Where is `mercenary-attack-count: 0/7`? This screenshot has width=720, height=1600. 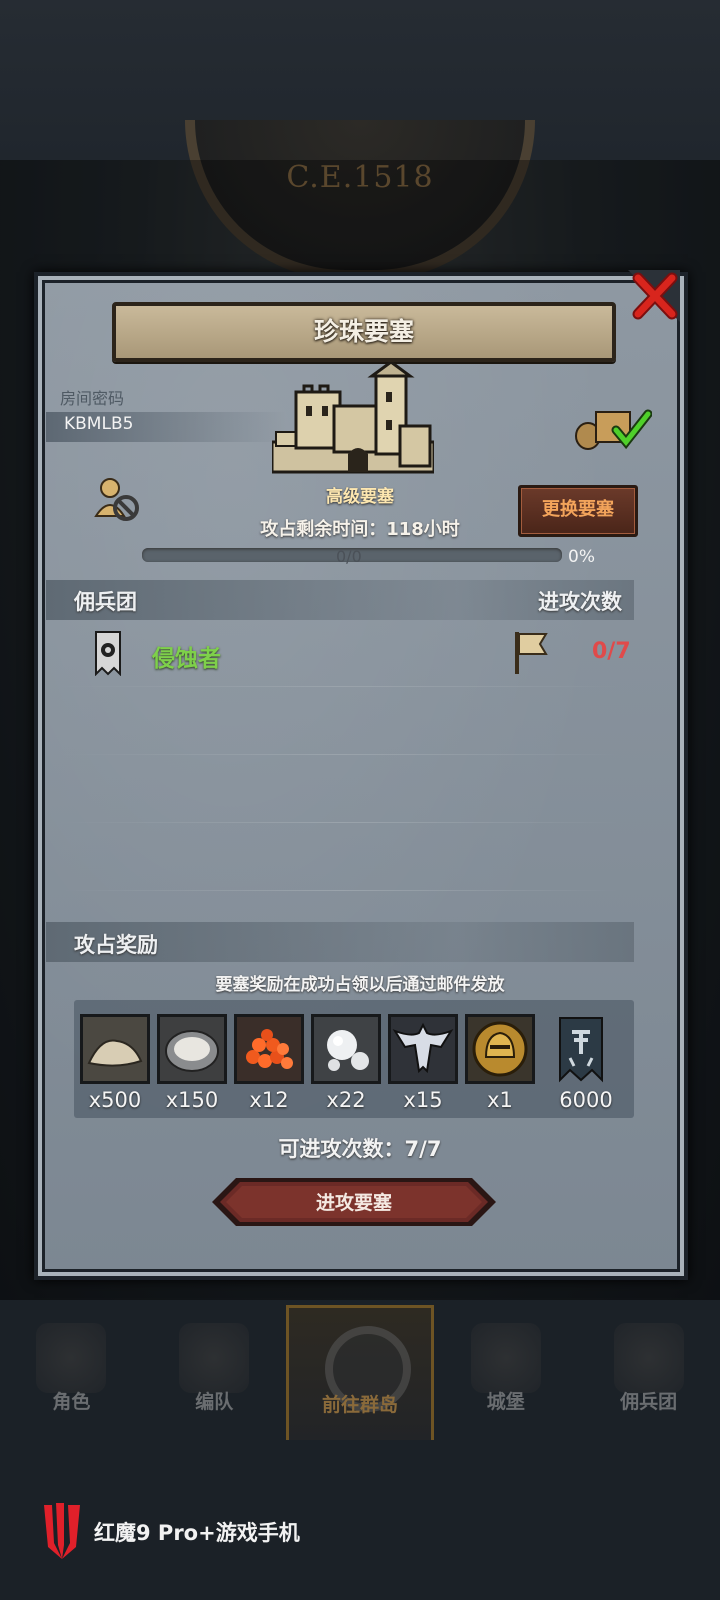
mercenary-attack-count: 0/7 is located at coordinates (611, 651).